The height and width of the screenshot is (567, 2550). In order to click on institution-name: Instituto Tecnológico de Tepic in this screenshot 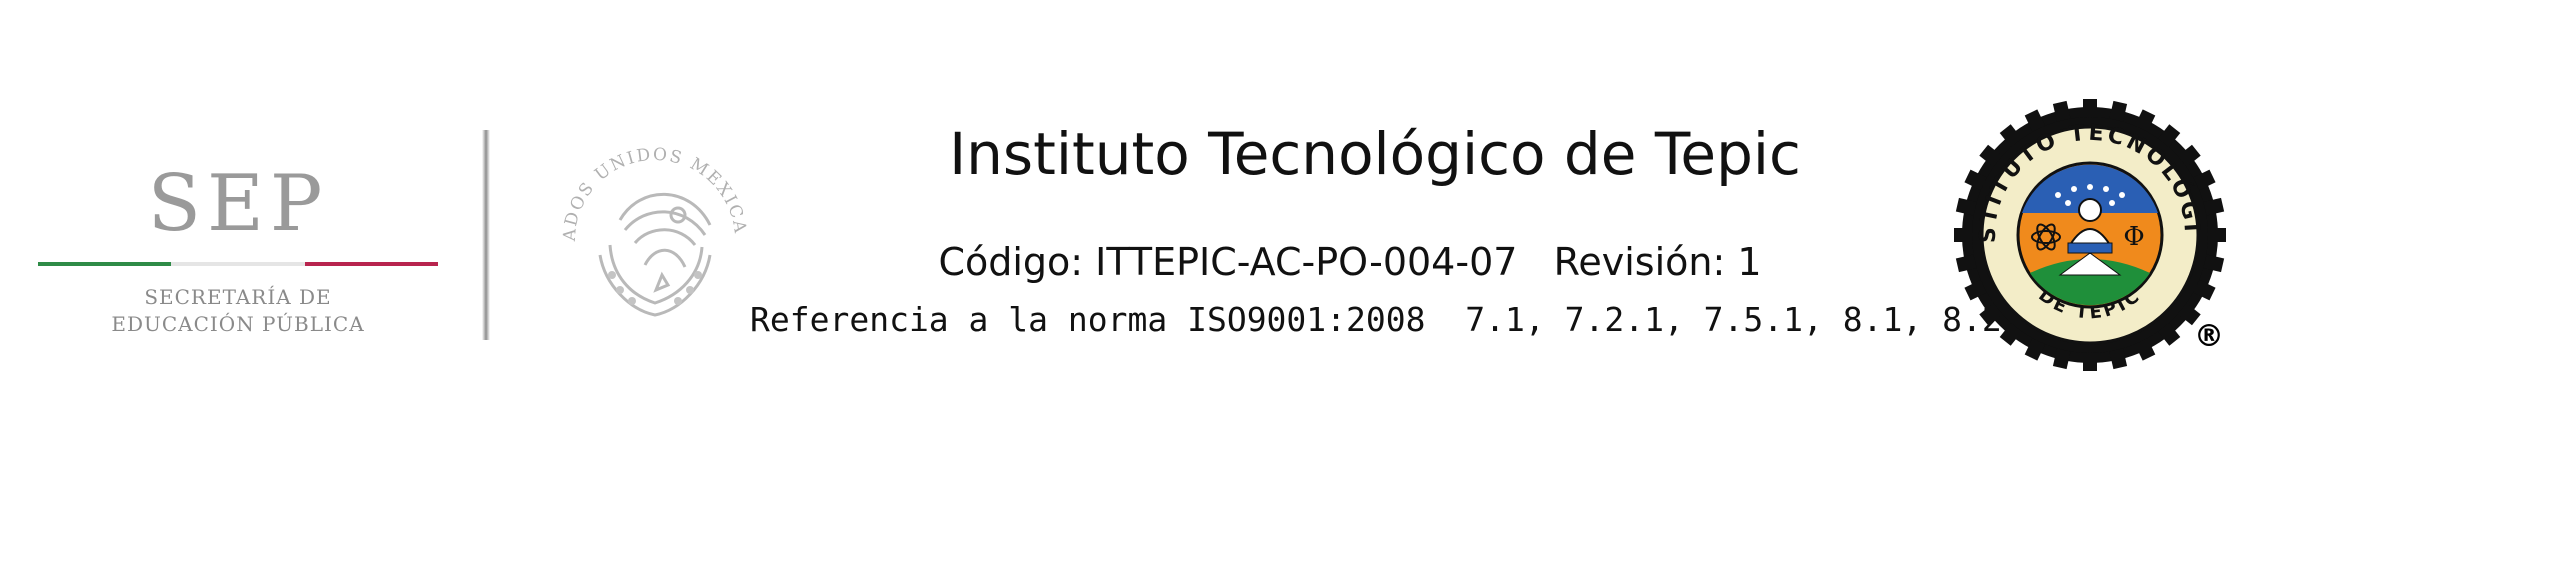, I will do `click(1375, 154)`.